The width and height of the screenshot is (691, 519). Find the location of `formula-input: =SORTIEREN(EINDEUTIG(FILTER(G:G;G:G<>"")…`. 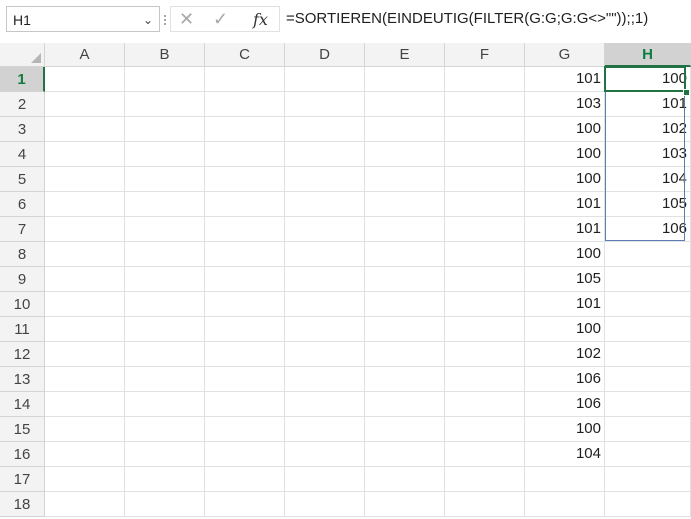

formula-input: =SORTIEREN(EINDEUTIG(FILTER(G:G;G:G<>"")… is located at coordinates (488, 19).